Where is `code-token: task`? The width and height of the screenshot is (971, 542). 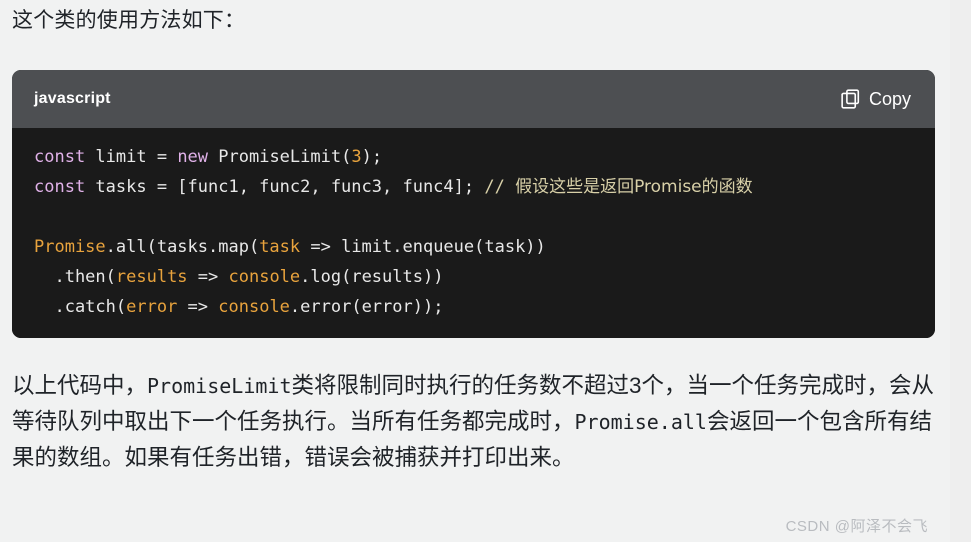
code-token: task is located at coordinates (280, 247).